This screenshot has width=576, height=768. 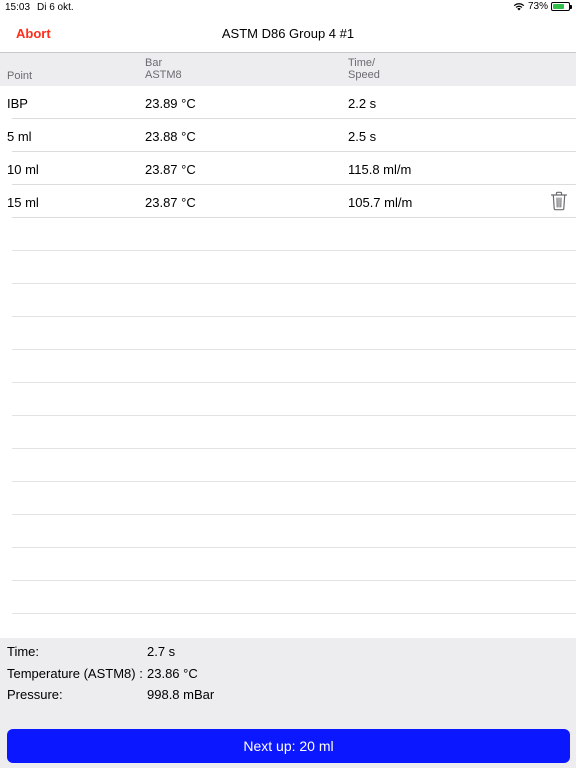 What do you see at coordinates (170, 136) in the screenshot?
I see `row-temperature: 23.88 °C` at bounding box center [170, 136].